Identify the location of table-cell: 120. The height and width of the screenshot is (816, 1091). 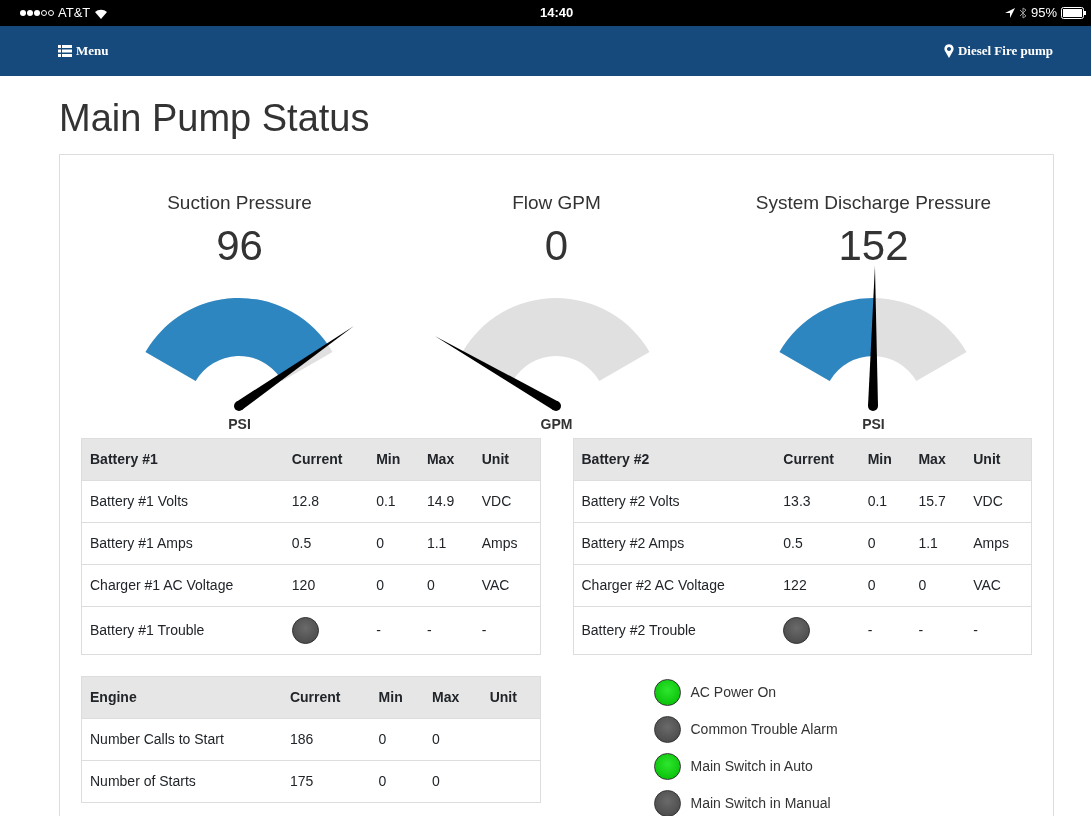
(326, 586).